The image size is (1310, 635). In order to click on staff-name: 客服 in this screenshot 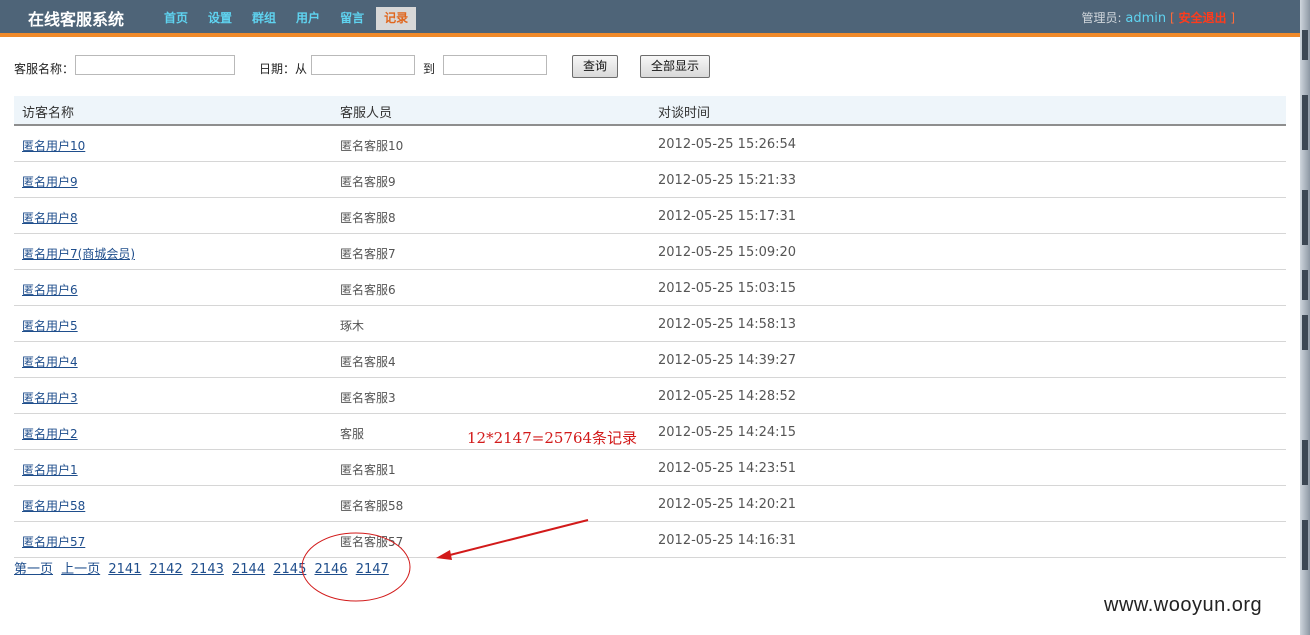, I will do `click(352, 434)`.